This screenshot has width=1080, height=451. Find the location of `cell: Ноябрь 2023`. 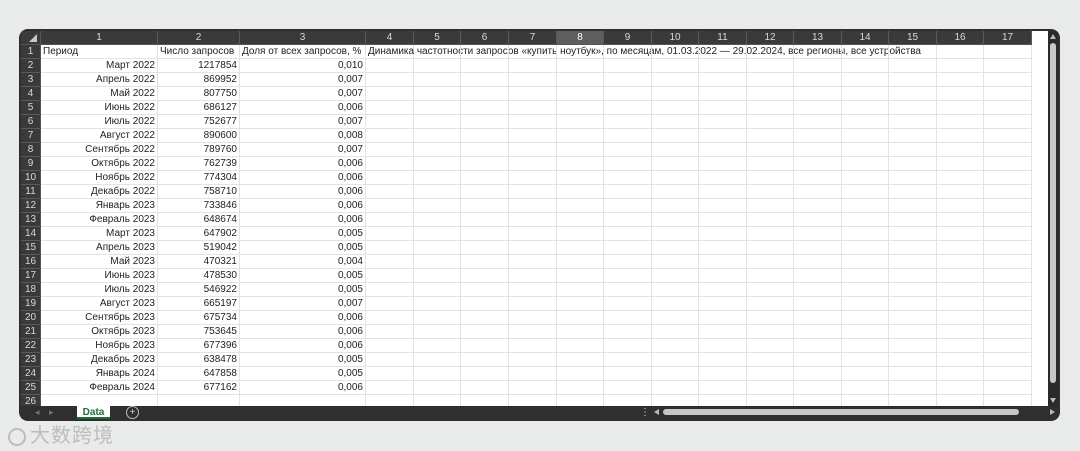

cell: Ноябрь 2023 is located at coordinates (99, 346).